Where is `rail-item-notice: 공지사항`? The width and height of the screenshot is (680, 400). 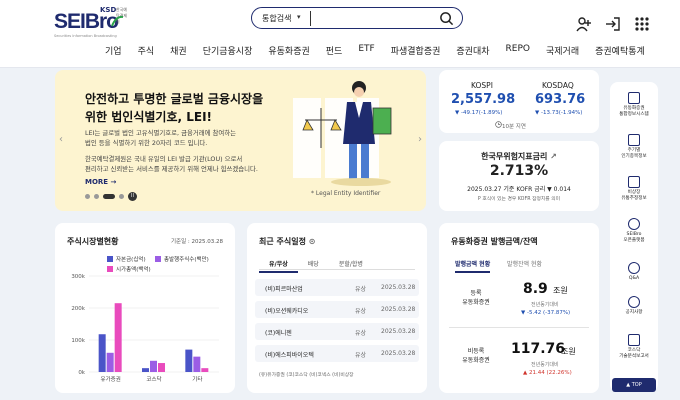 rail-item-notice: 공지사항 is located at coordinates (634, 306).